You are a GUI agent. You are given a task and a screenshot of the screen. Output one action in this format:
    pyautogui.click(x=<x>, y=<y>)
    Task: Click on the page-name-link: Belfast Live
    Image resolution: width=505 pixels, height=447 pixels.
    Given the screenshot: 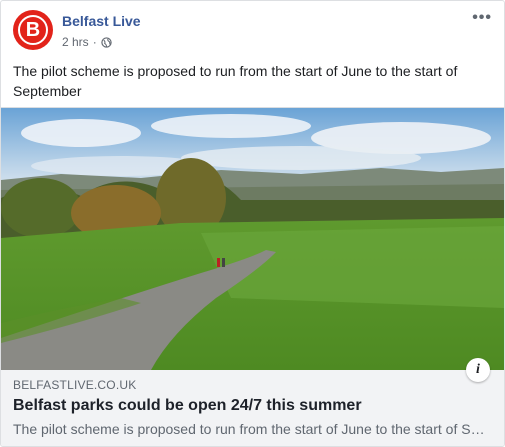 What is the action you would take?
    pyautogui.click(x=101, y=21)
    